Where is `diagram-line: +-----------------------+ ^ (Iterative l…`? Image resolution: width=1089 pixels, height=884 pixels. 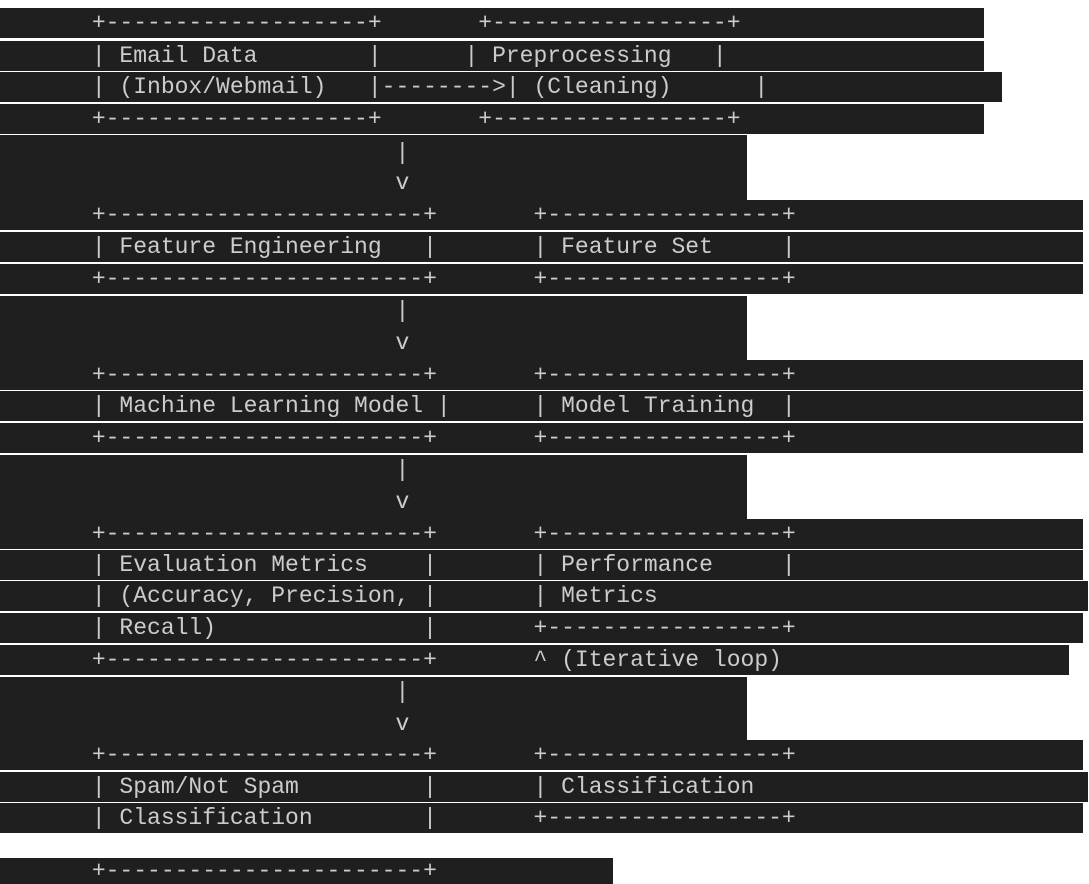 diagram-line: +-----------------------+ ^ (Iterative l… is located at coordinates (395, 660).